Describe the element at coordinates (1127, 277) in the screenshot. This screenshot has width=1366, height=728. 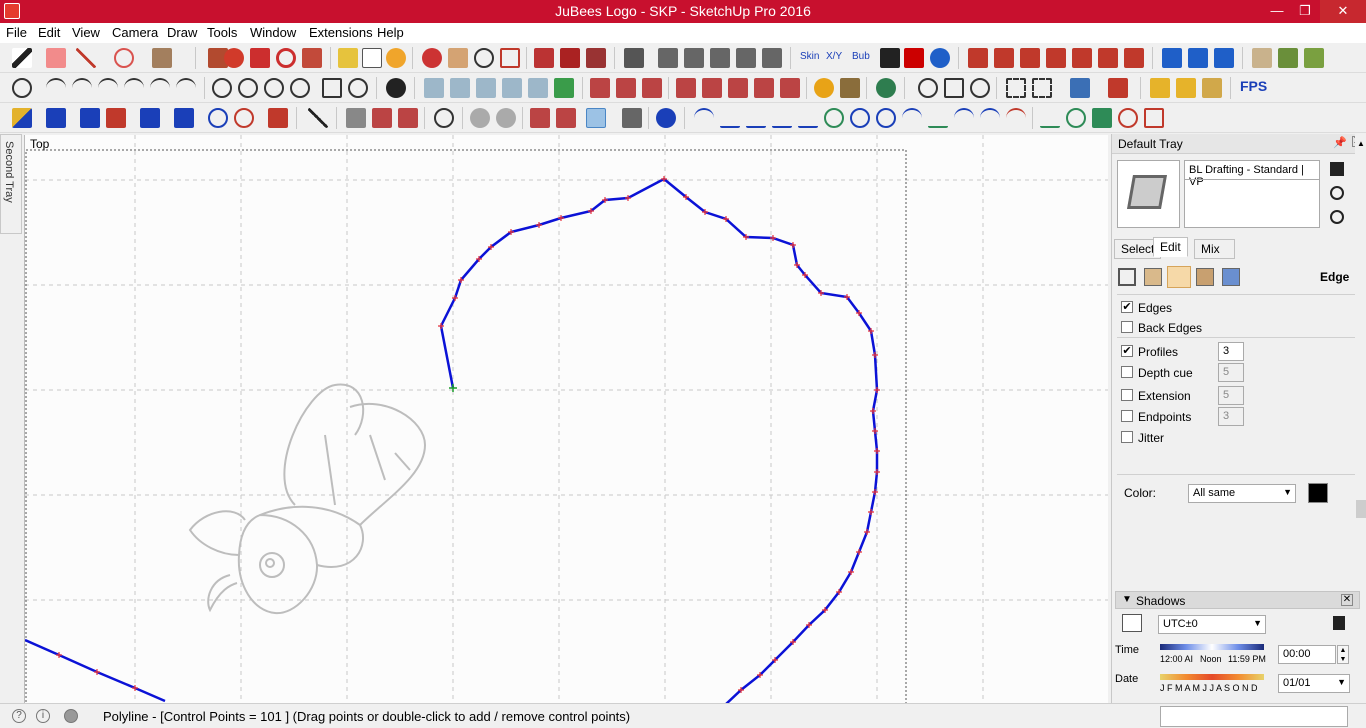
I see `edge-settings-icon` at that location.